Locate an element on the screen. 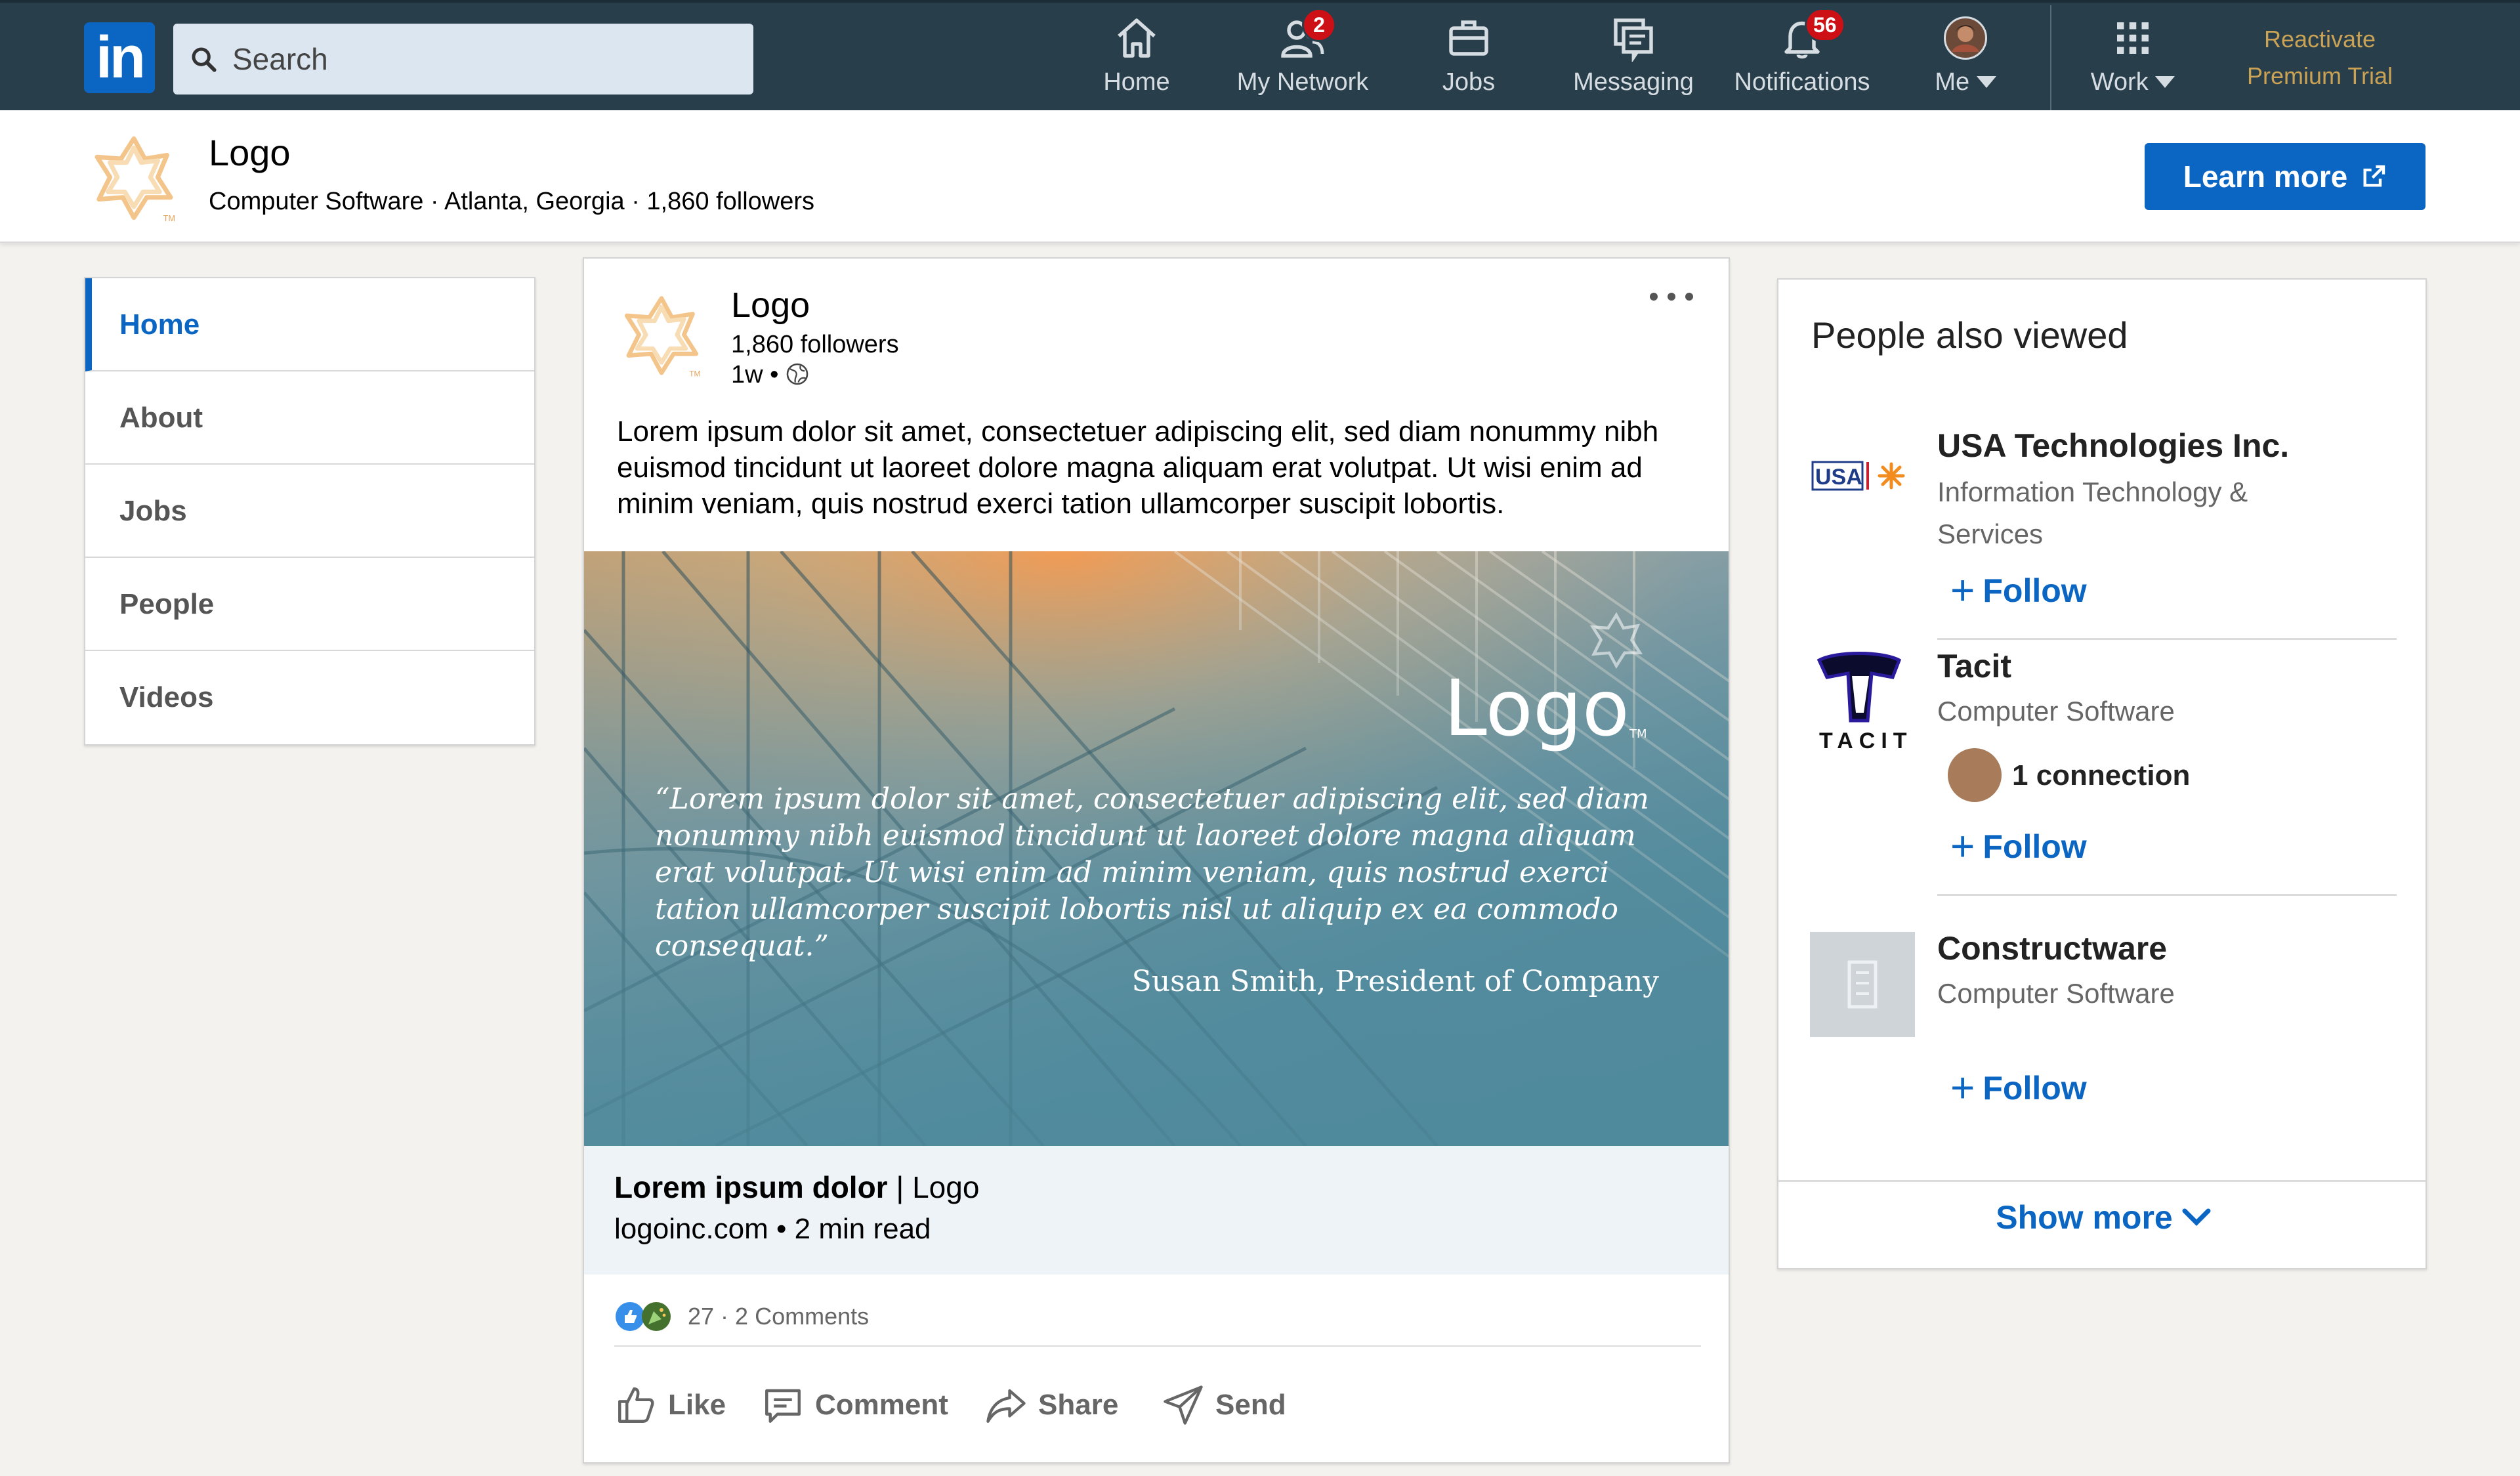 This screenshot has width=2520, height=1476. messaging-icon is located at coordinates (1633, 40).